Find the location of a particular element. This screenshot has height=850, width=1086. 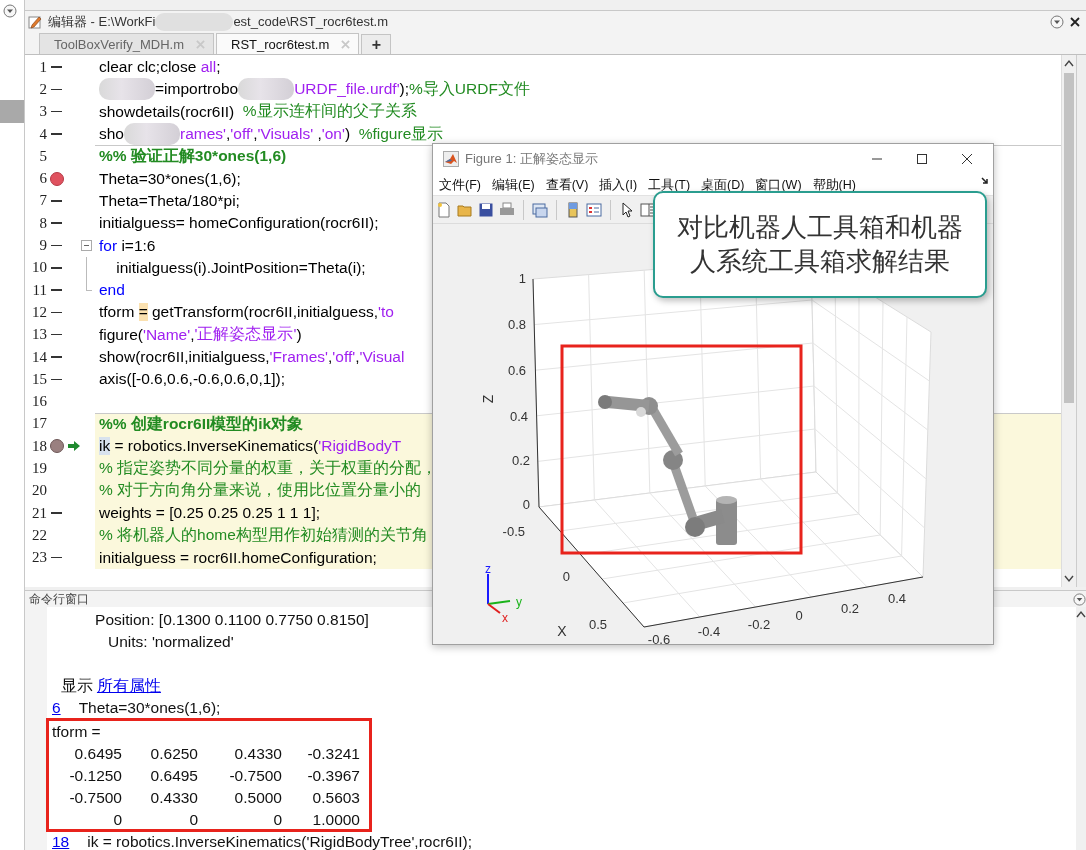

output-text: Units: 'normalized' is located at coordinates (170, 642).